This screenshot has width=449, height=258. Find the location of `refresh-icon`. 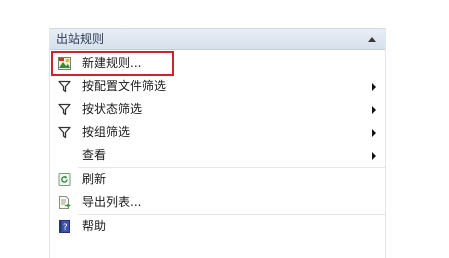

refresh-icon is located at coordinates (64, 179).